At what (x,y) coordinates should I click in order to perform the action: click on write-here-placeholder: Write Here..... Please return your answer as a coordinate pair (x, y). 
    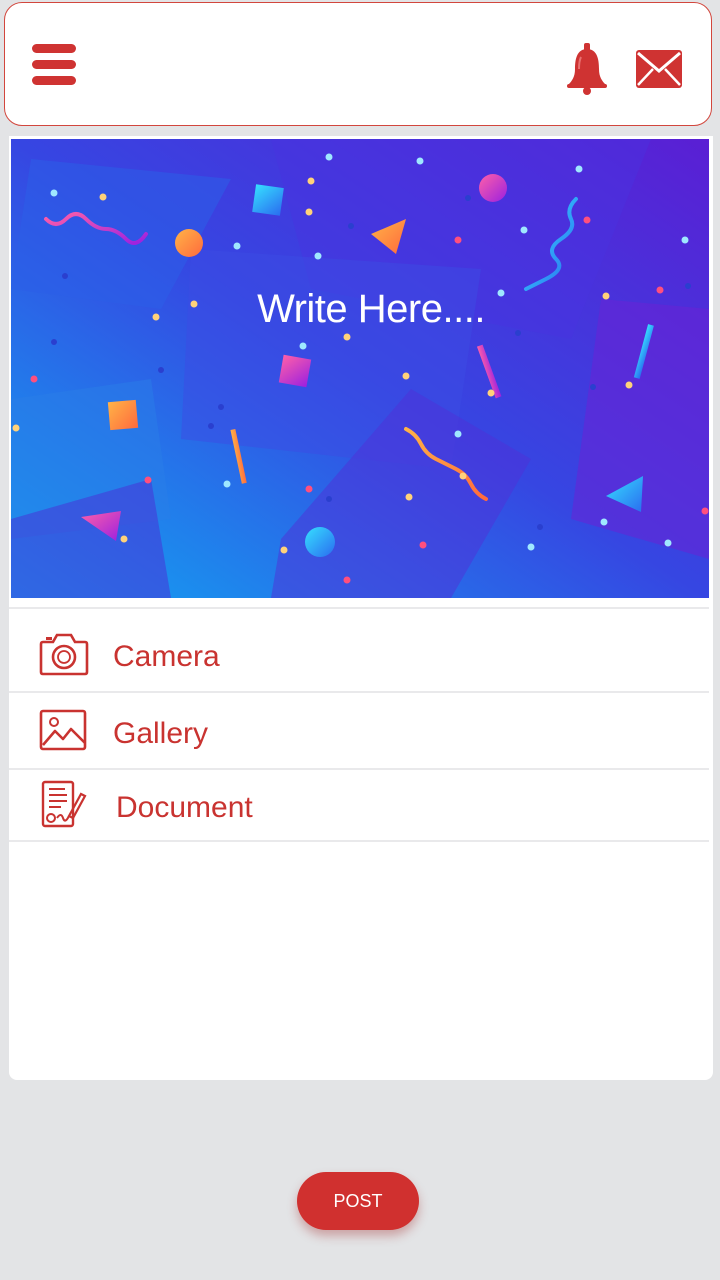
    Looking at the image, I should click on (371, 309).